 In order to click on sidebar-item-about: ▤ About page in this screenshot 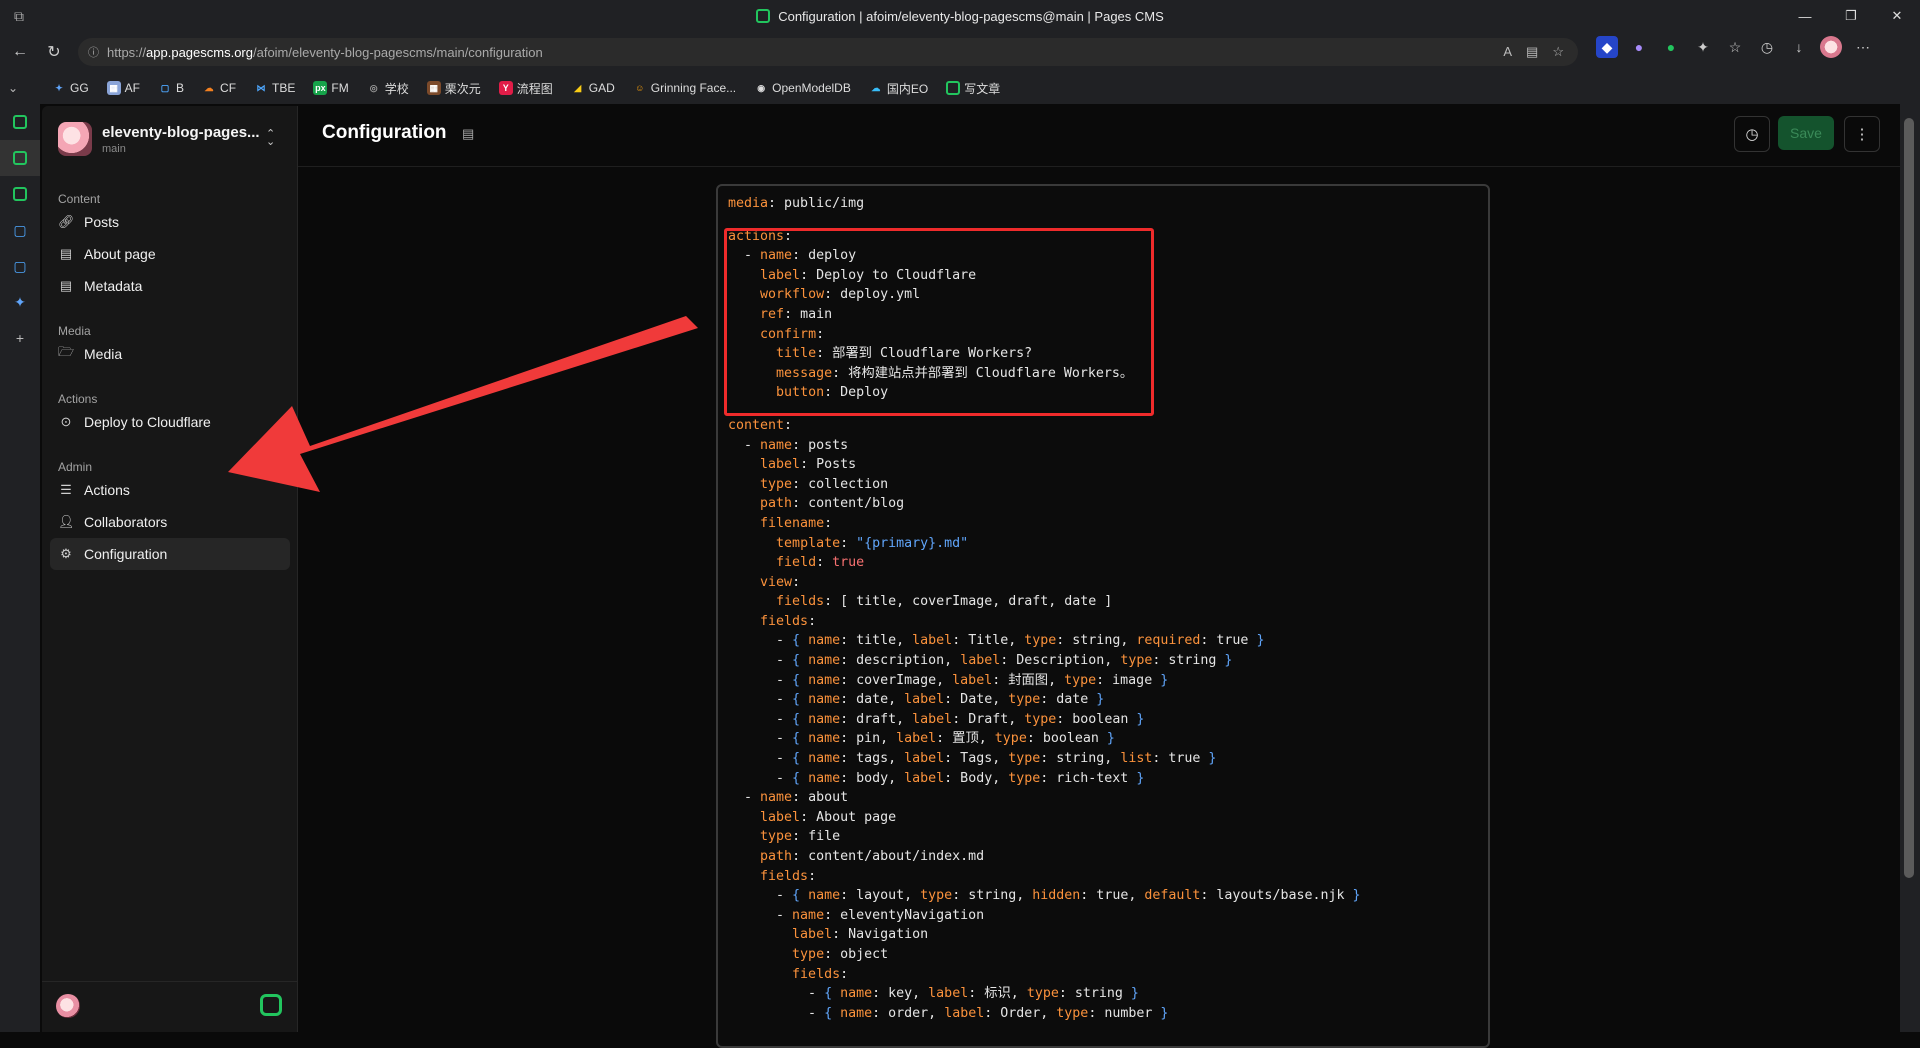, I will do `click(170, 254)`.